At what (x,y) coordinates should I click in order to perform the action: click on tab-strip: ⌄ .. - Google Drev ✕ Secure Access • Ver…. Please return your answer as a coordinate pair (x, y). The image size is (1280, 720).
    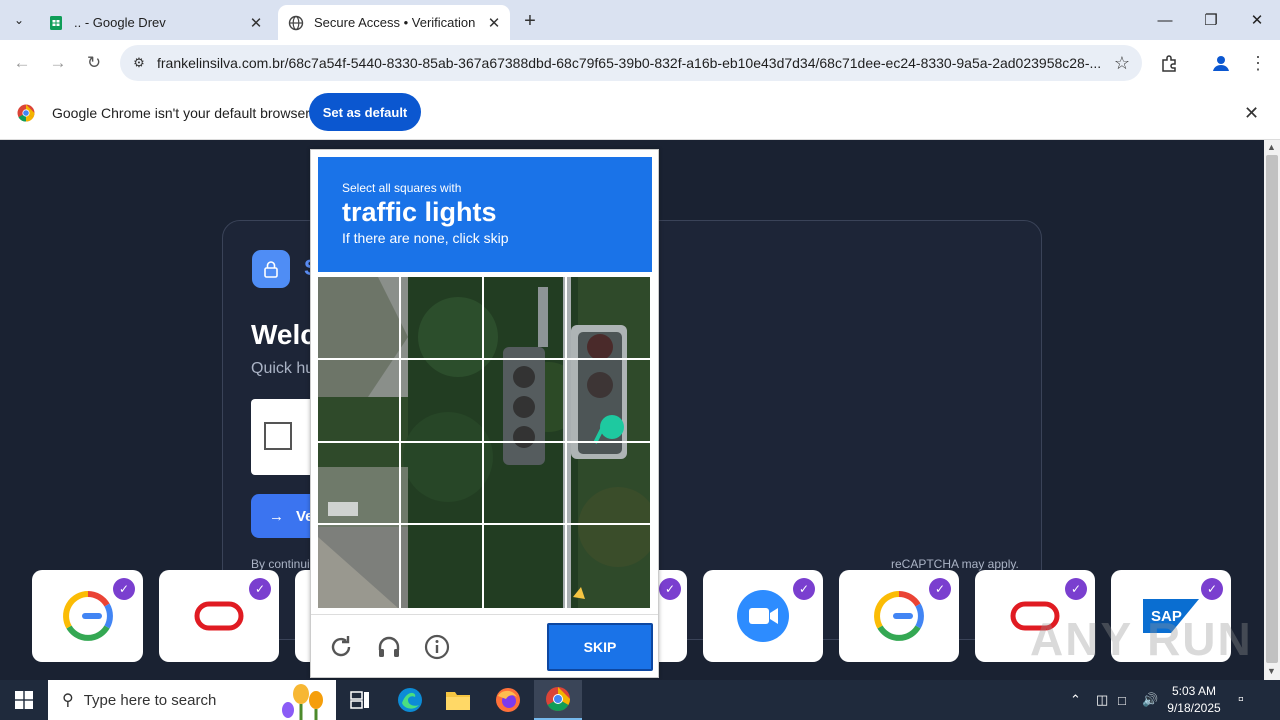
    Looking at the image, I should click on (640, 20).